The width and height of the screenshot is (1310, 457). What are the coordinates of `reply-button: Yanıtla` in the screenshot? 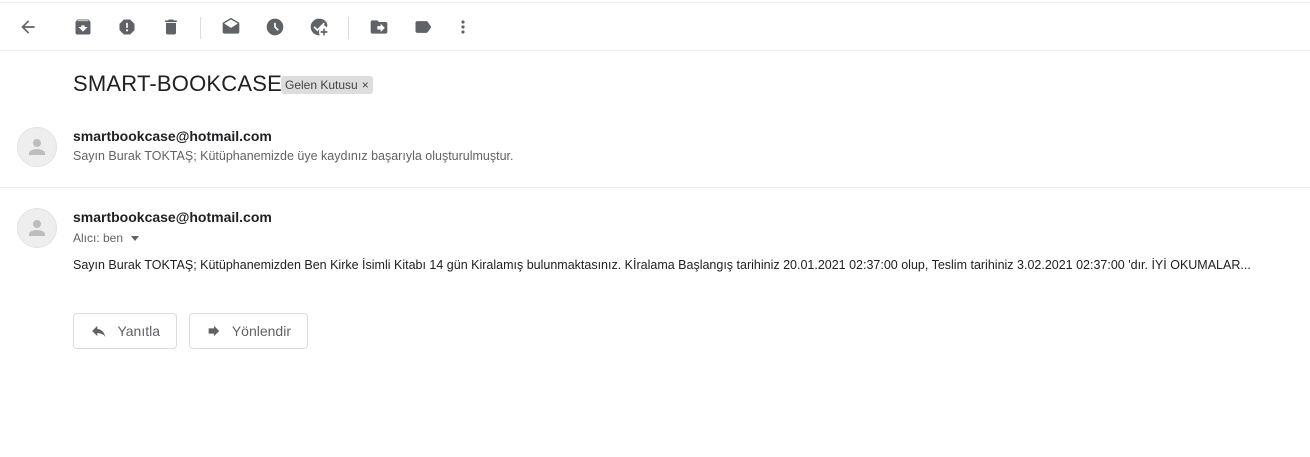 It's located at (125, 331).